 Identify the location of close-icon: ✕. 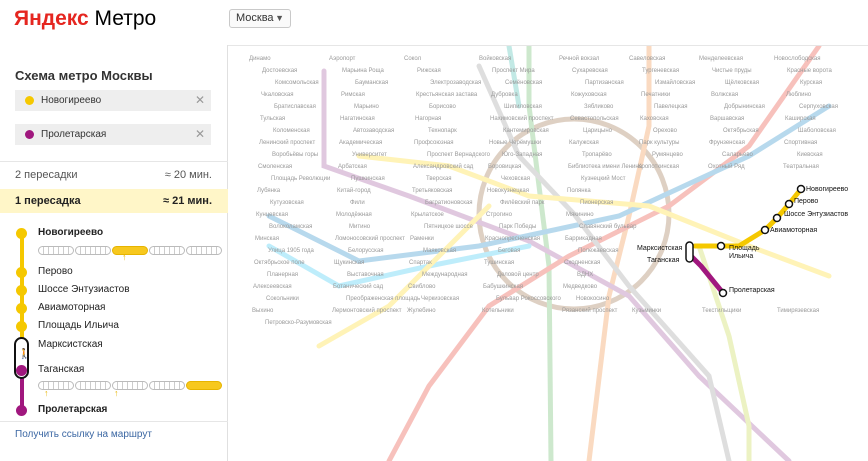
(200, 134).